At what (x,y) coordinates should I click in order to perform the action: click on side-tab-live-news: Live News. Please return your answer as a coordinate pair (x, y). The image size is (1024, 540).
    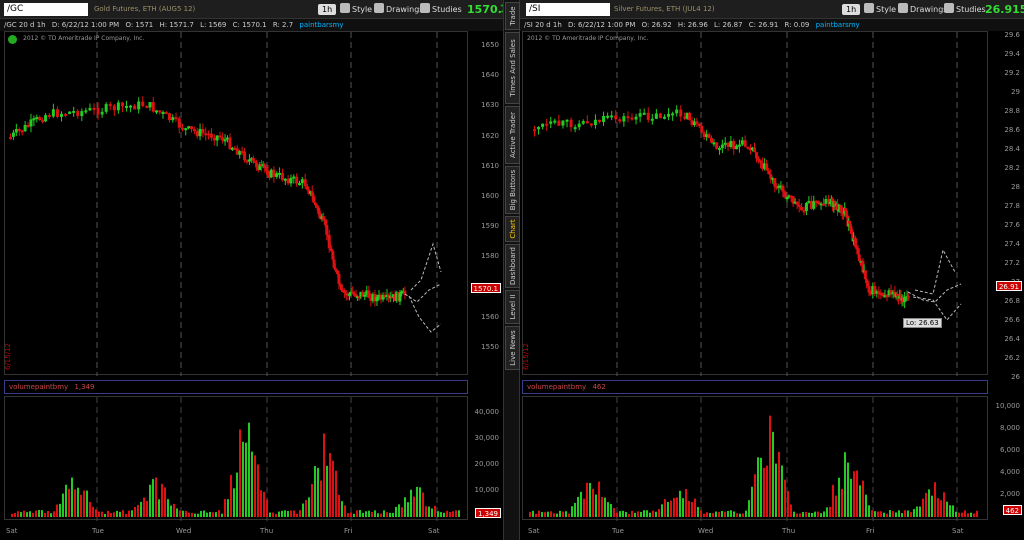
    Looking at the image, I should click on (512, 348).